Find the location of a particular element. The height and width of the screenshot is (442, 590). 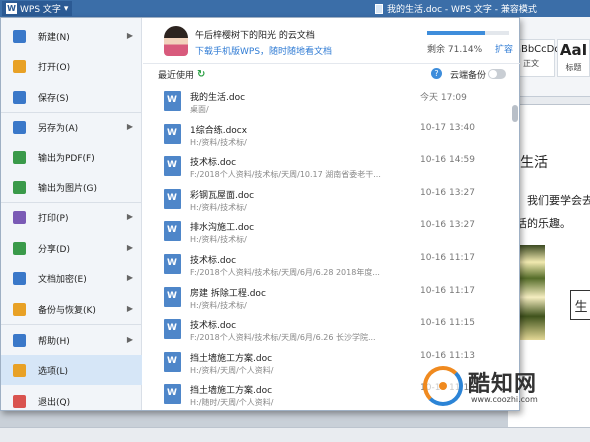

mobile-download-link: 下载手机版WPS，随时随地看文档 is located at coordinates (263, 50).